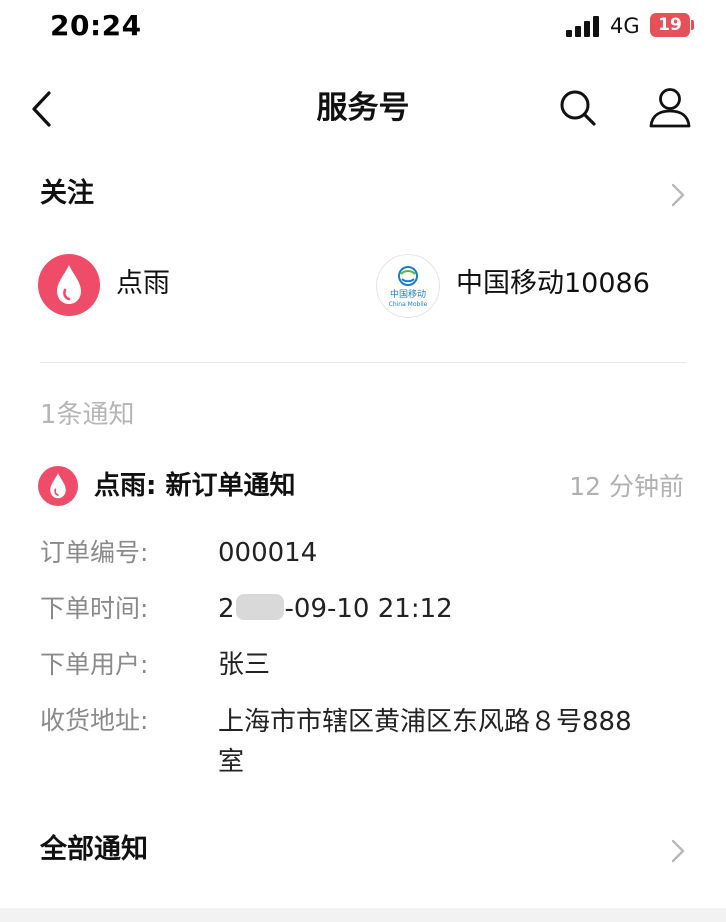 The image size is (726, 922). What do you see at coordinates (94, 552) in the screenshot?
I see `order-number-label: 订单编号:` at bounding box center [94, 552].